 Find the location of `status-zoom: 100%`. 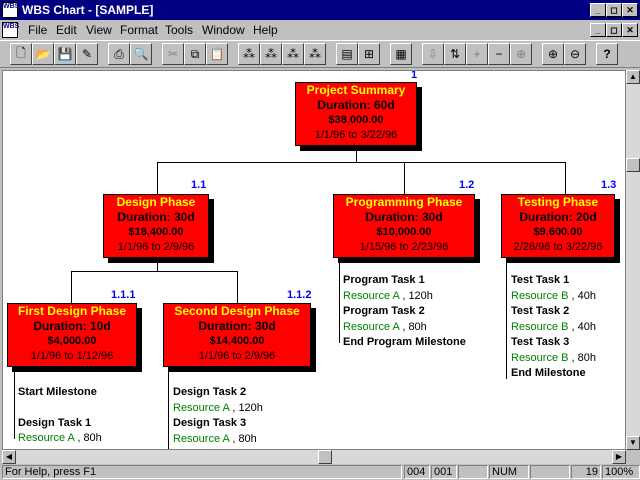

status-zoom: 100% is located at coordinates (621, 472).